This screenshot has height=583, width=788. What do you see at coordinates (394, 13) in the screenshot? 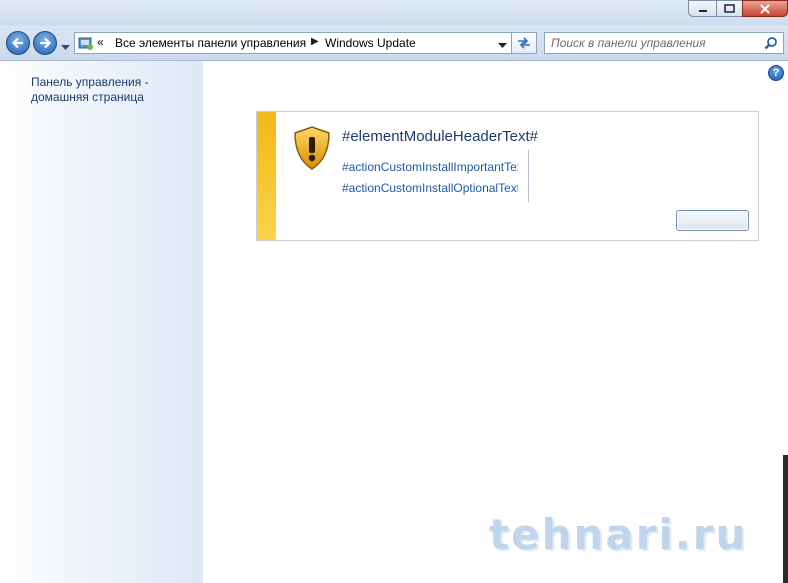
I see `title-bar` at bounding box center [394, 13].